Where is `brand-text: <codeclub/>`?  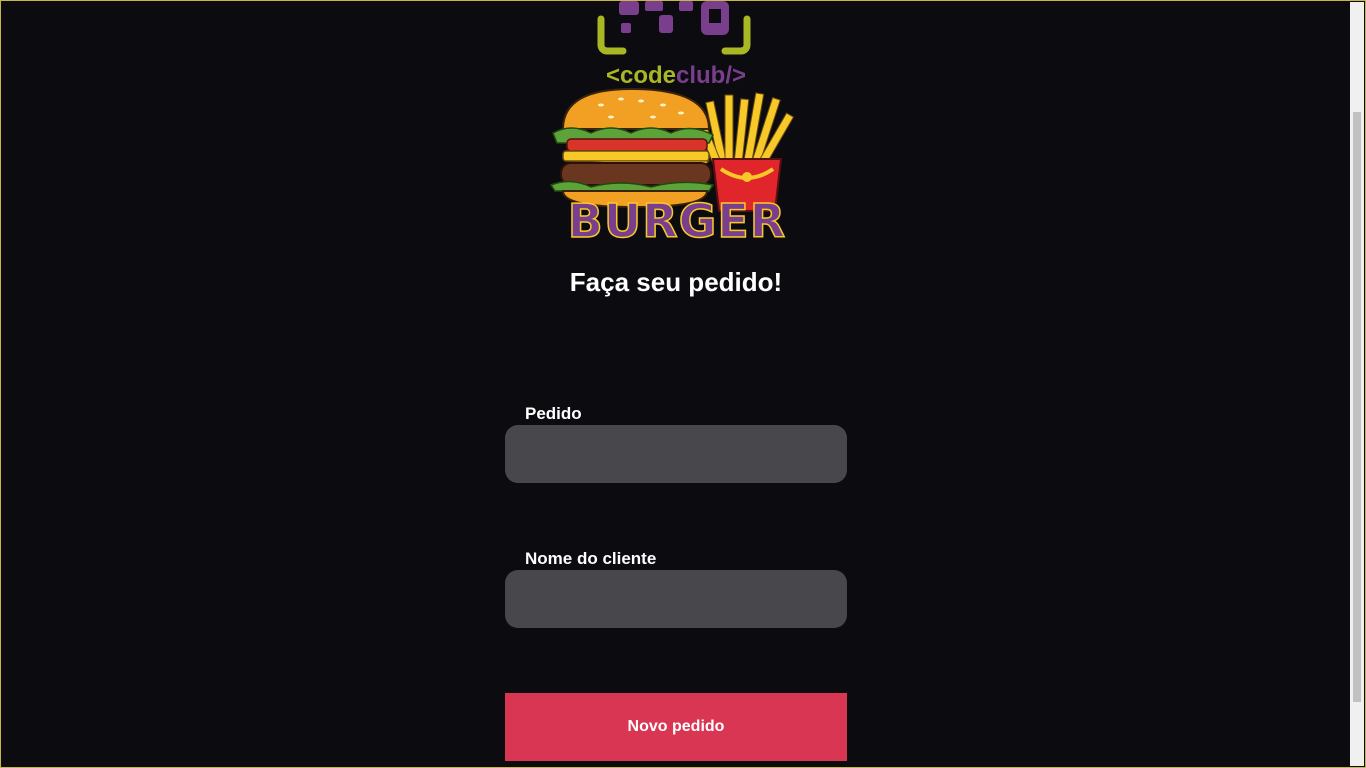
brand-text: <codeclub/> is located at coordinates (676, 75).